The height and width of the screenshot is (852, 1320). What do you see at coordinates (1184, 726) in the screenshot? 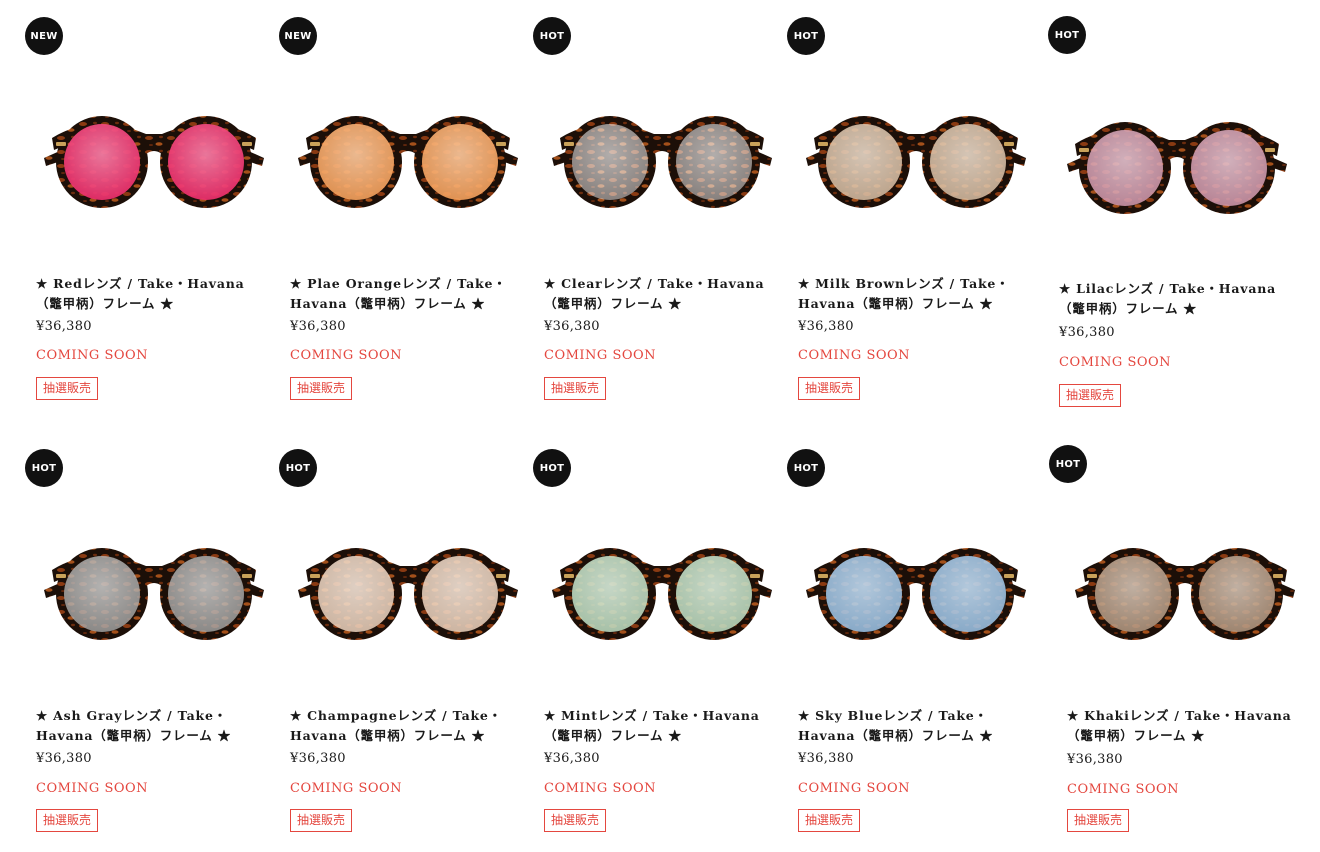
I see `product-title: ★ Khakiレンズ / Take・Havana（鼈甲柄）フレーム ★` at bounding box center [1184, 726].